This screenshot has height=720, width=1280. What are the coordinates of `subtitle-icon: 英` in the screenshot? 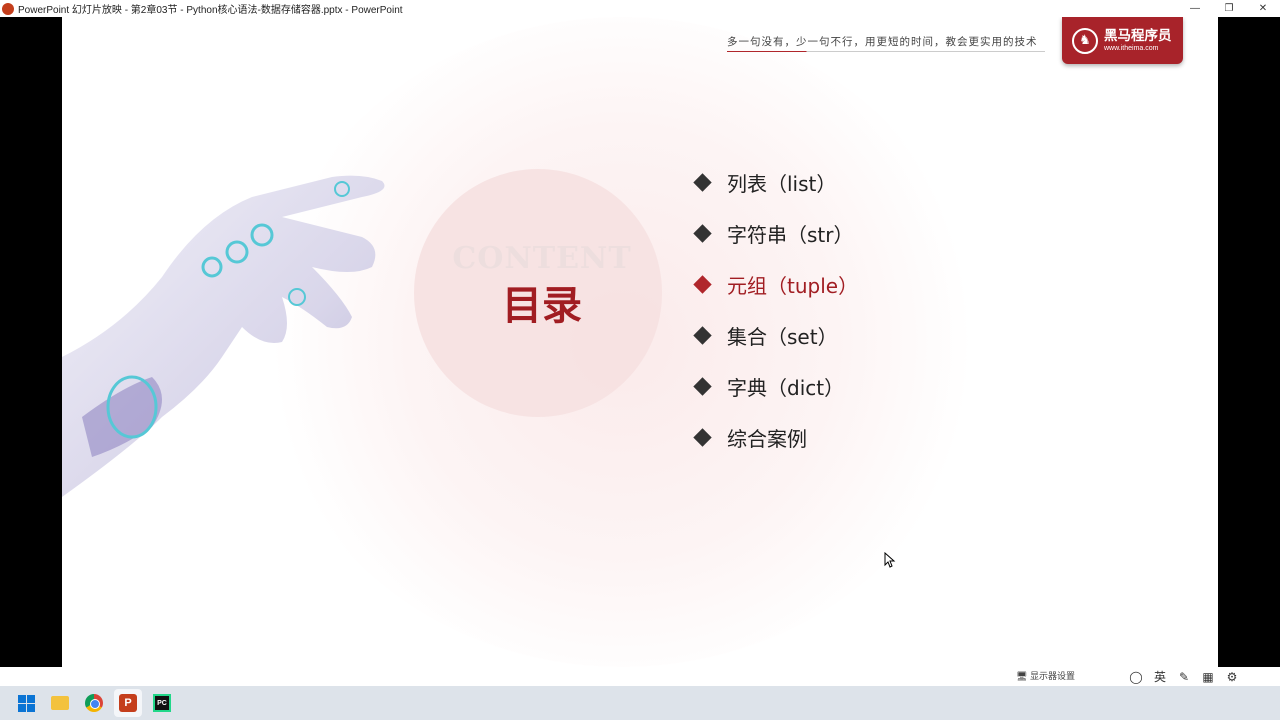 It's located at (1160, 676).